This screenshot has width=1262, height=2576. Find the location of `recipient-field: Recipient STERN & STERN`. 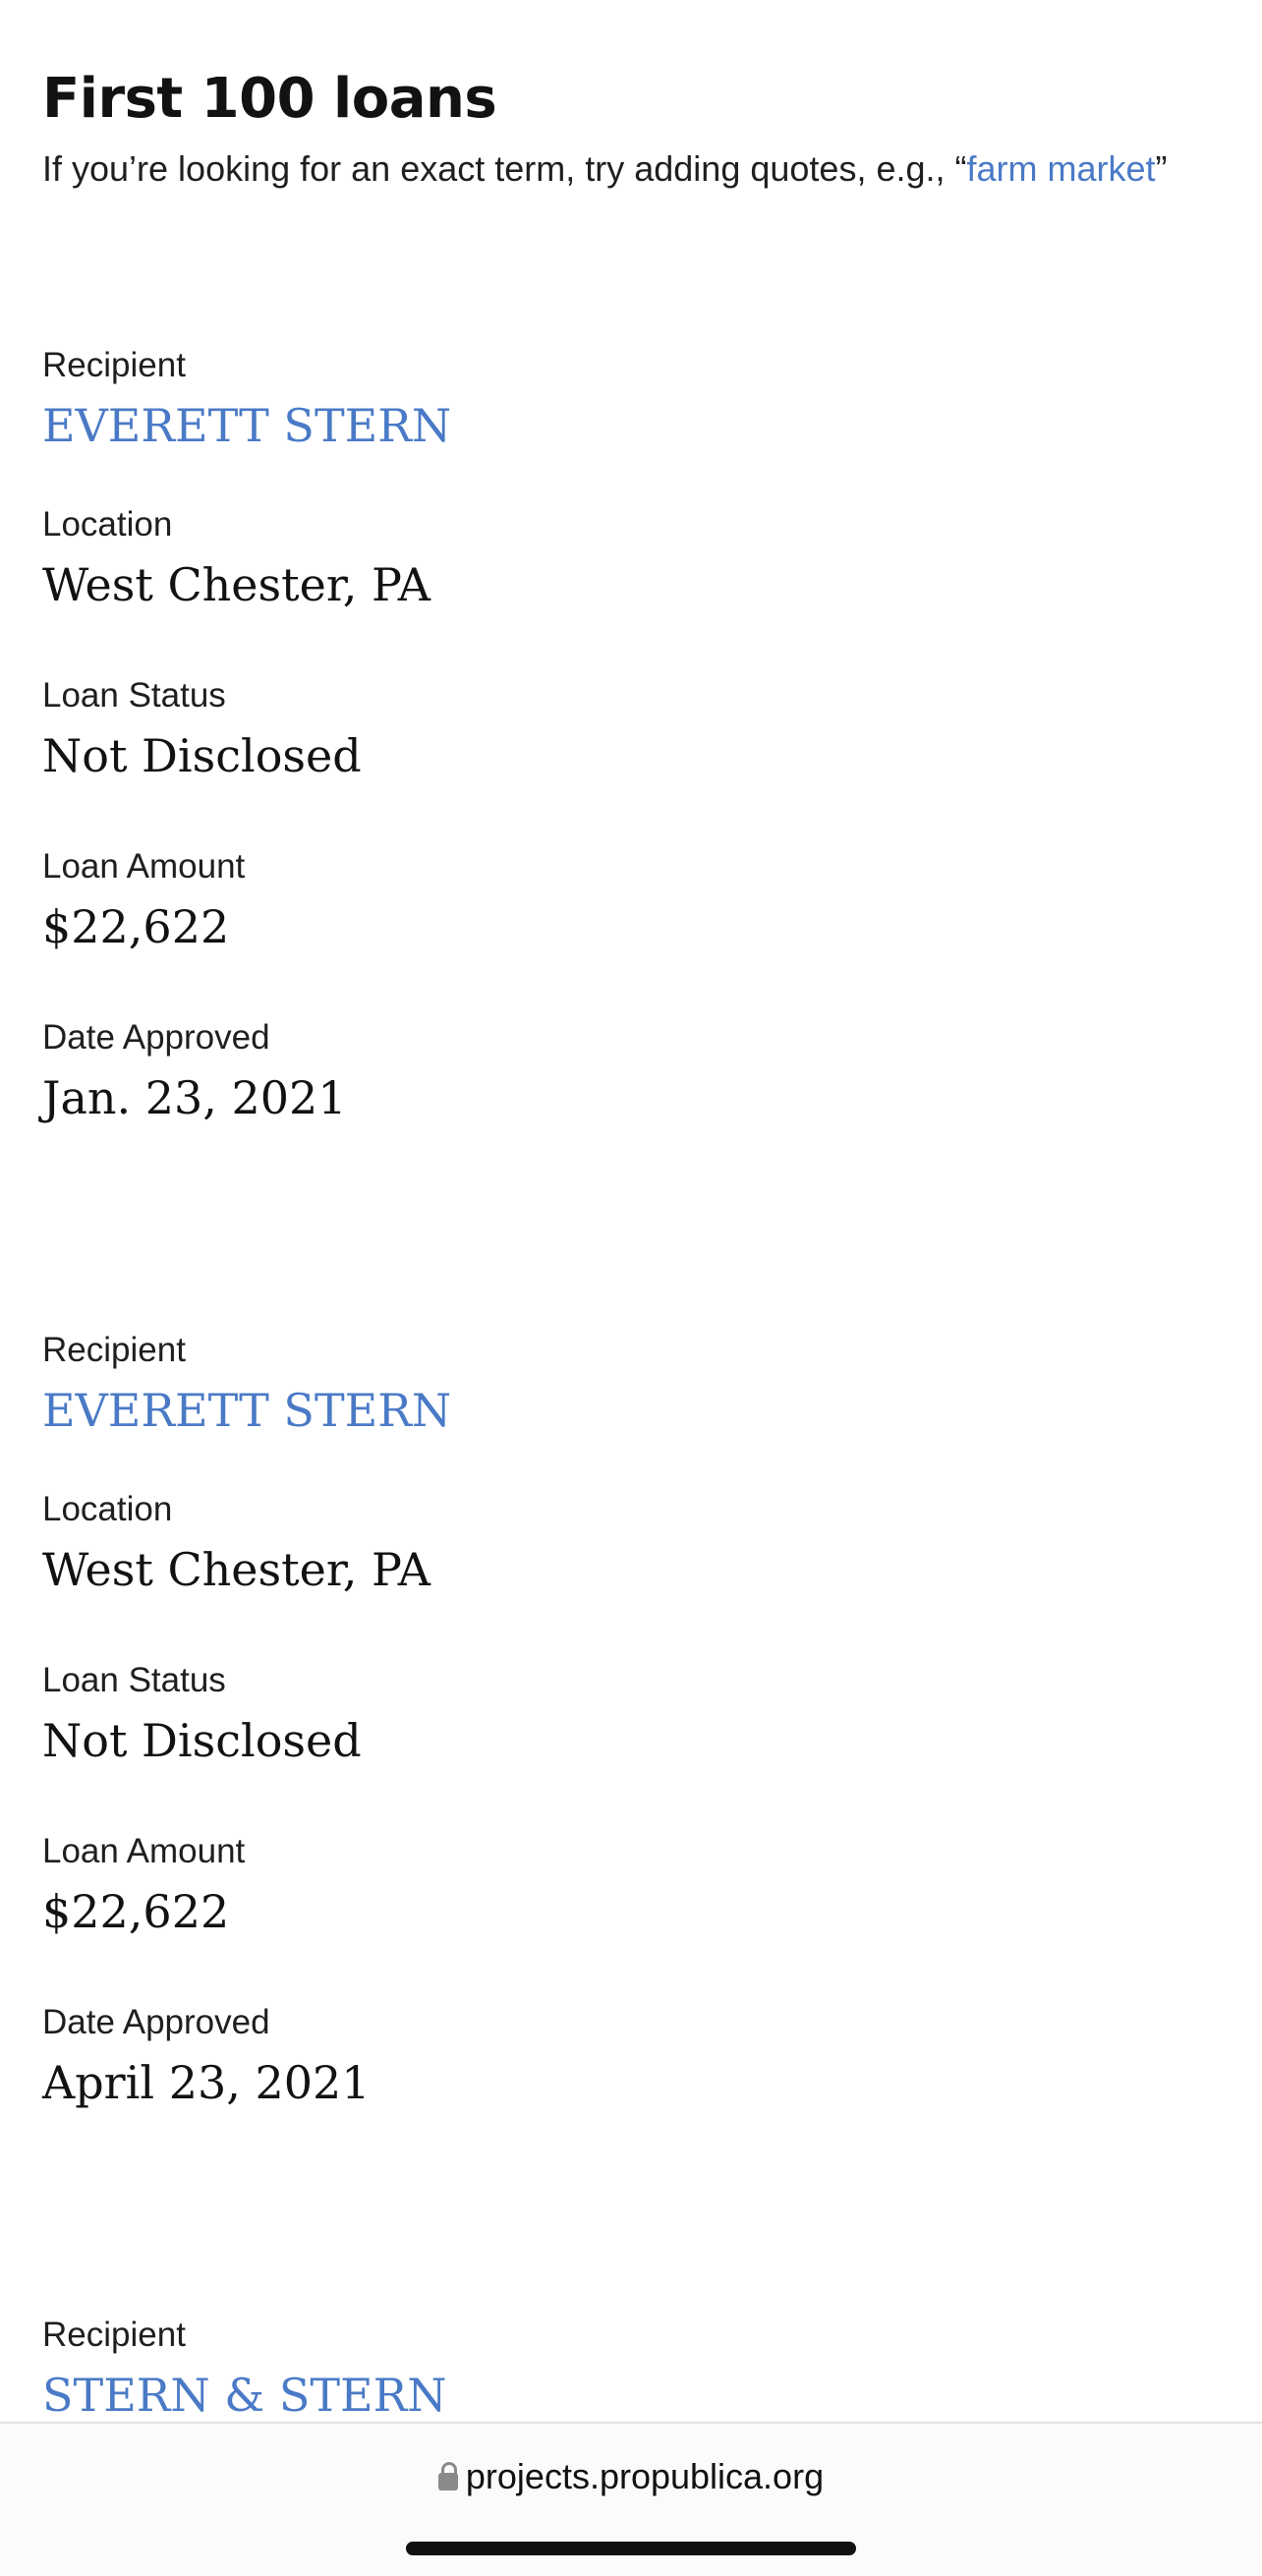

recipient-field: Recipient STERN & STERN is located at coordinates (582, 2370).